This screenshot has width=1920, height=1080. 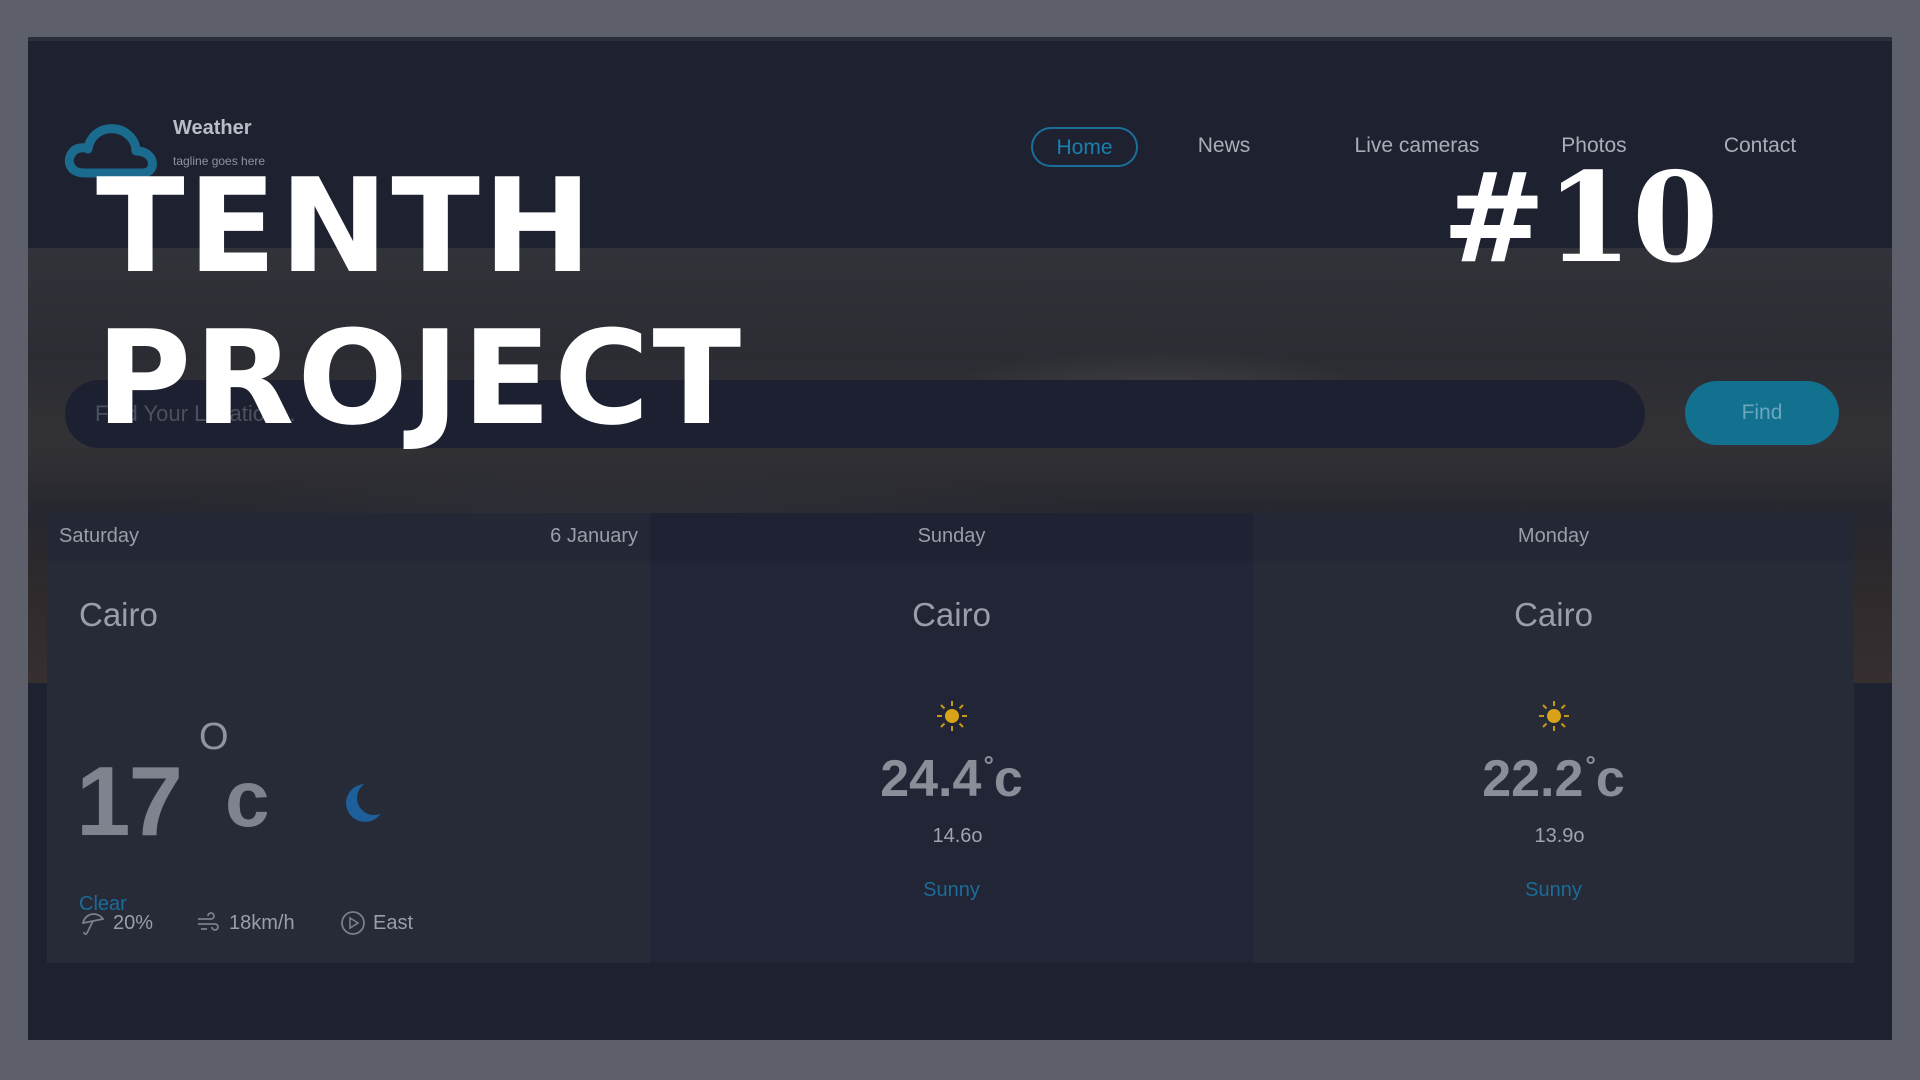 I want to click on max-temperature: 24.4°c, so click(x=951, y=779).